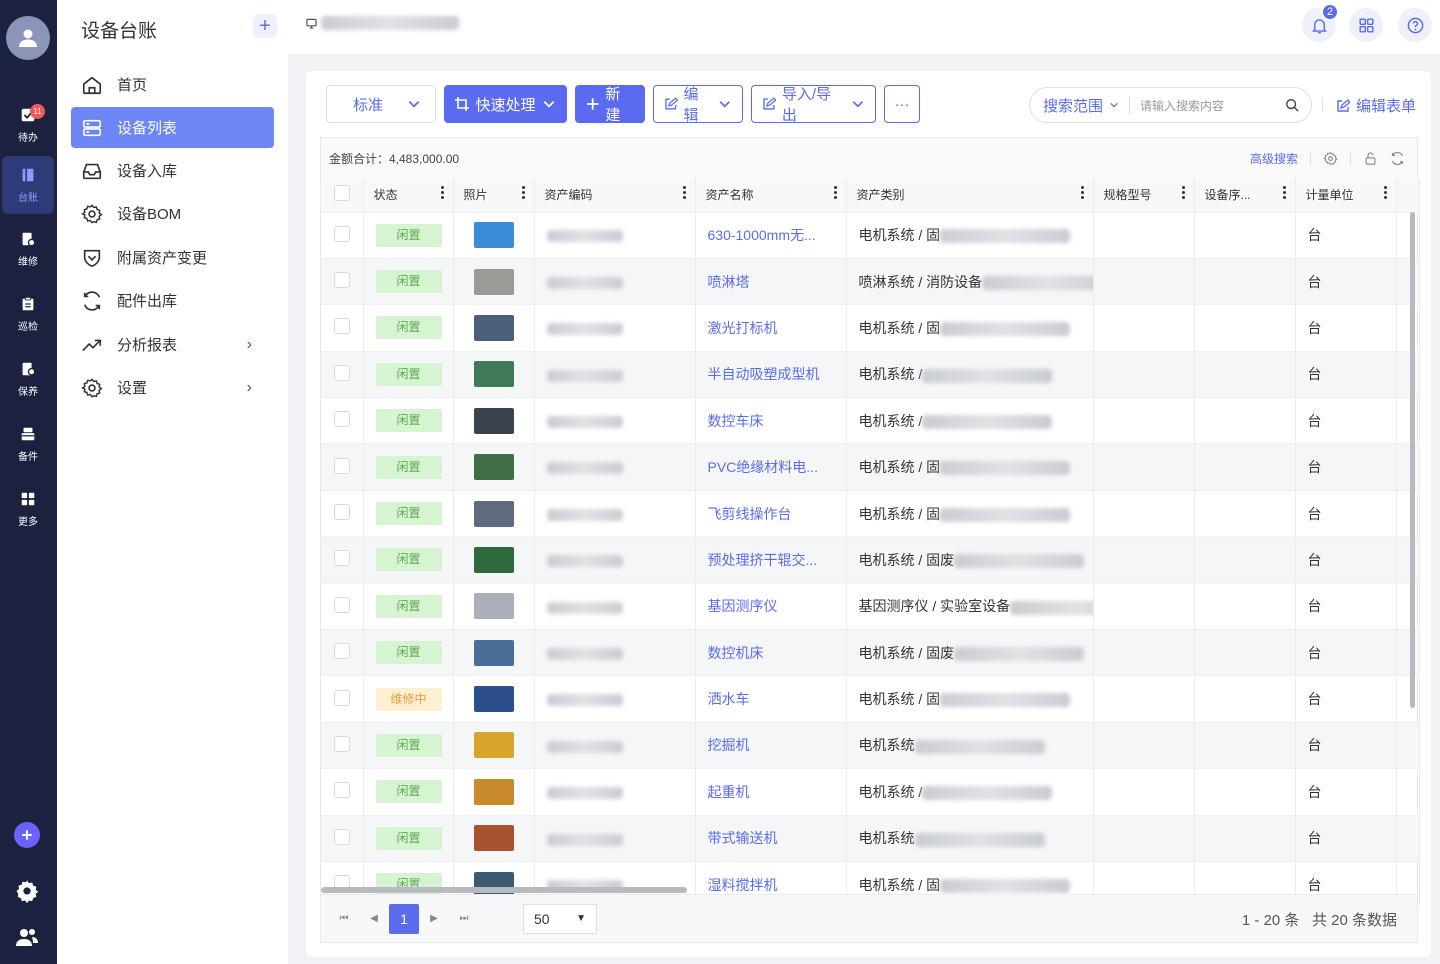 This screenshot has width=1440, height=964. What do you see at coordinates (870, 235) in the screenshot?
I see `table-row: 闲置 630-1000mm无... 电机系统 / 固 台` at bounding box center [870, 235].